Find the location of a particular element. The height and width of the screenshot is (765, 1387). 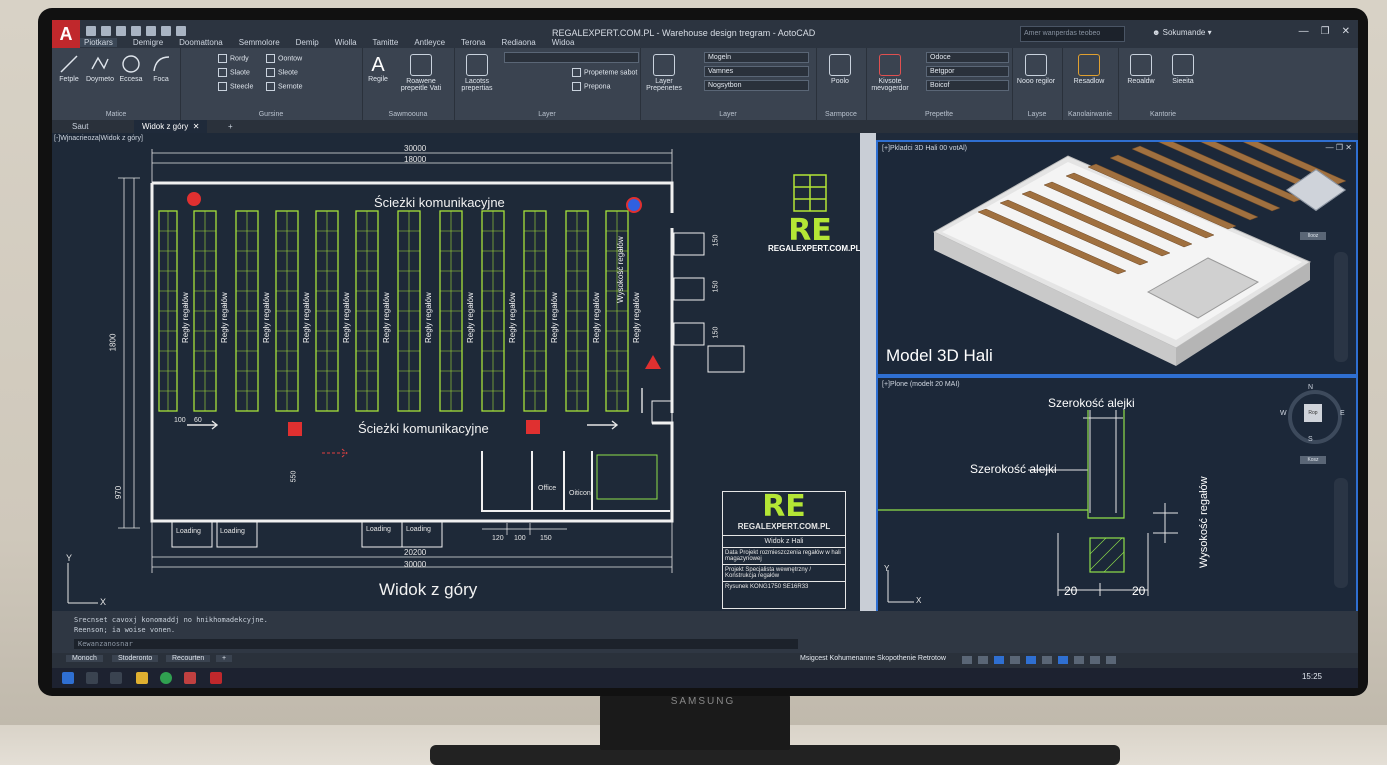

task-view-icon is located at coordinates (116, 678).